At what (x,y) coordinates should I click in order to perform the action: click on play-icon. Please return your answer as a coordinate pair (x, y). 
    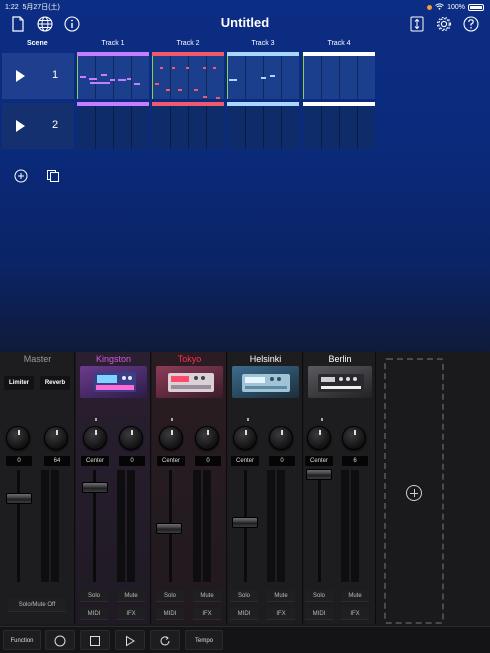
    Looking at the image, I should click on (20, 126).